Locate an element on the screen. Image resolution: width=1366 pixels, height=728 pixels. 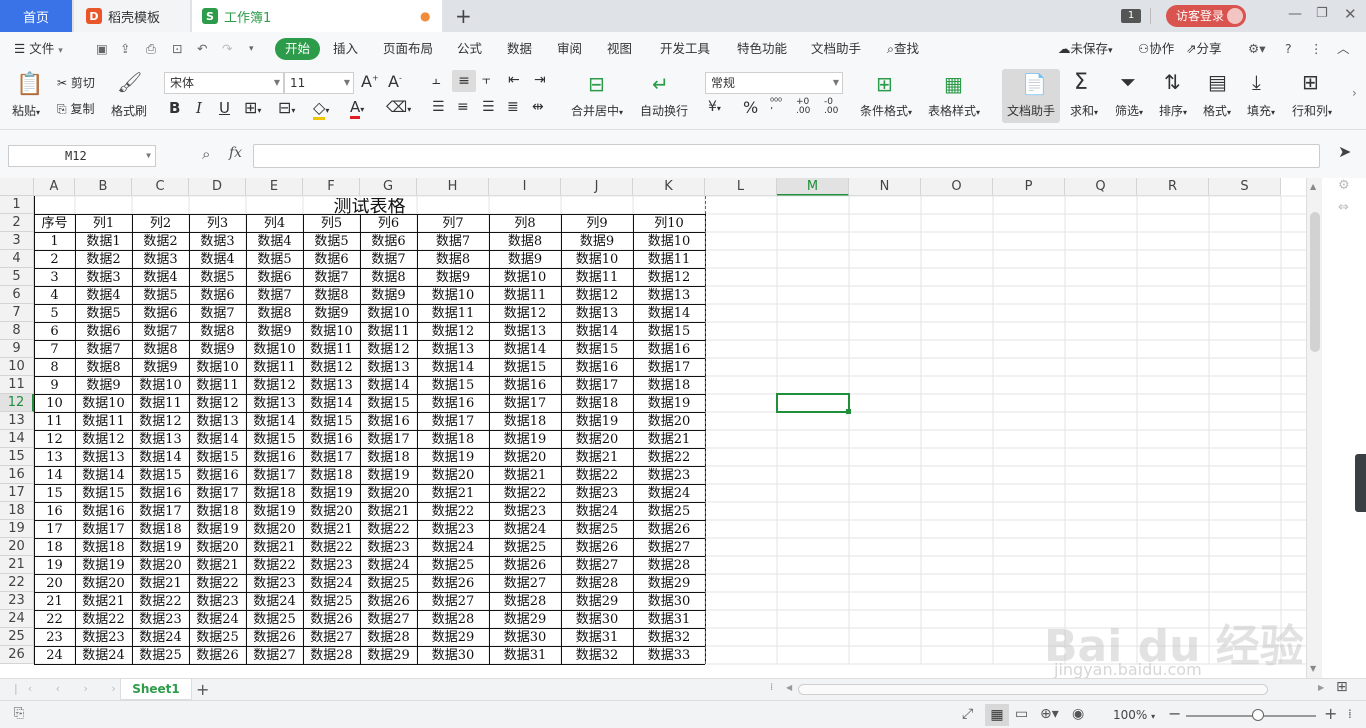
print-preview-icon: ⊡ is located at coordinates (177, 49).